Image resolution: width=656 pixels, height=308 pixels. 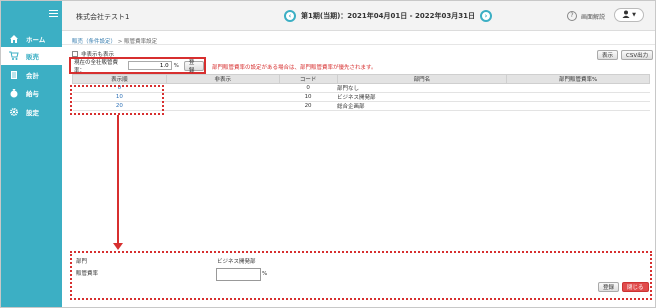 I want to click on callout-arrow-head-icon, so click(x=118, y=246).